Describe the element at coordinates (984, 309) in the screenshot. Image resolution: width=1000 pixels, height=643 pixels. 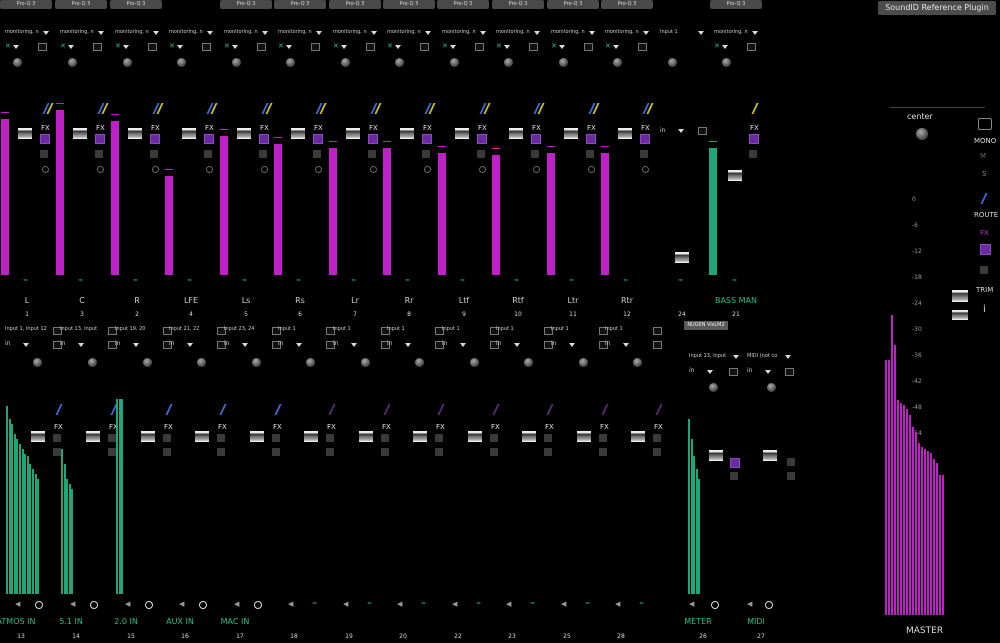
I see `master-info-icon: i` at that location.